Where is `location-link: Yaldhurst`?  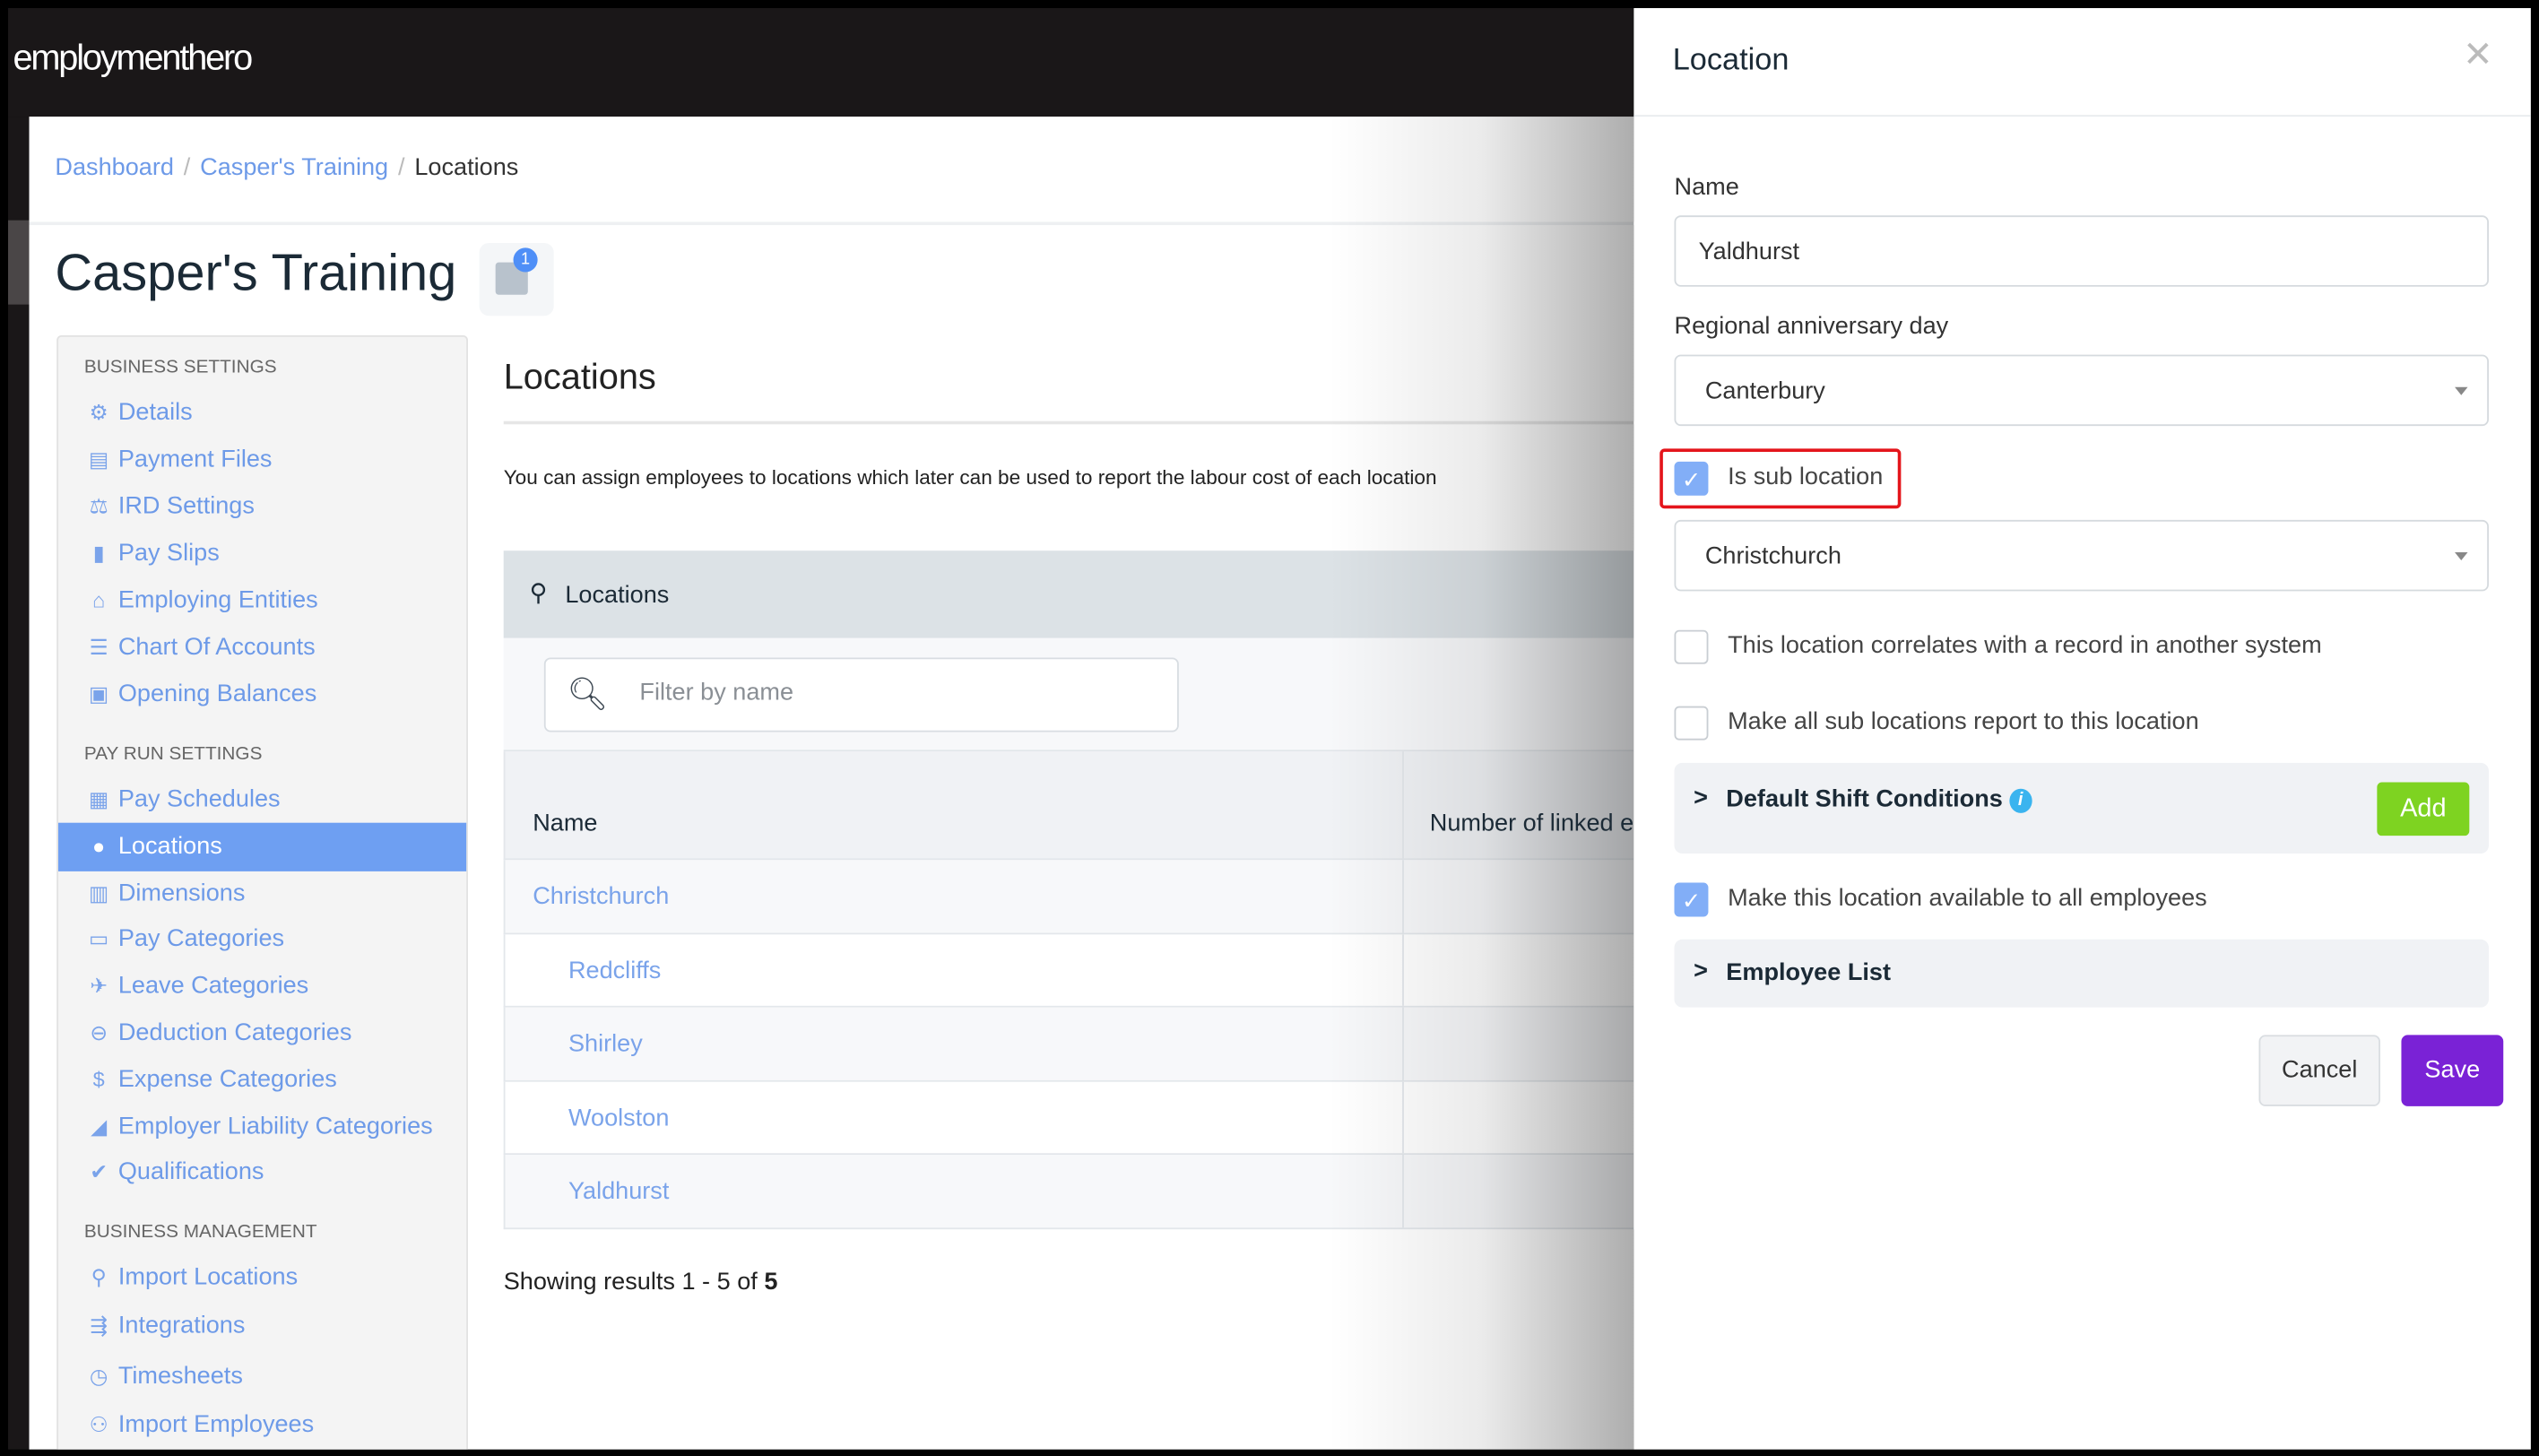
location-link: Yaldhurst is located at coordinates (618, 1191).